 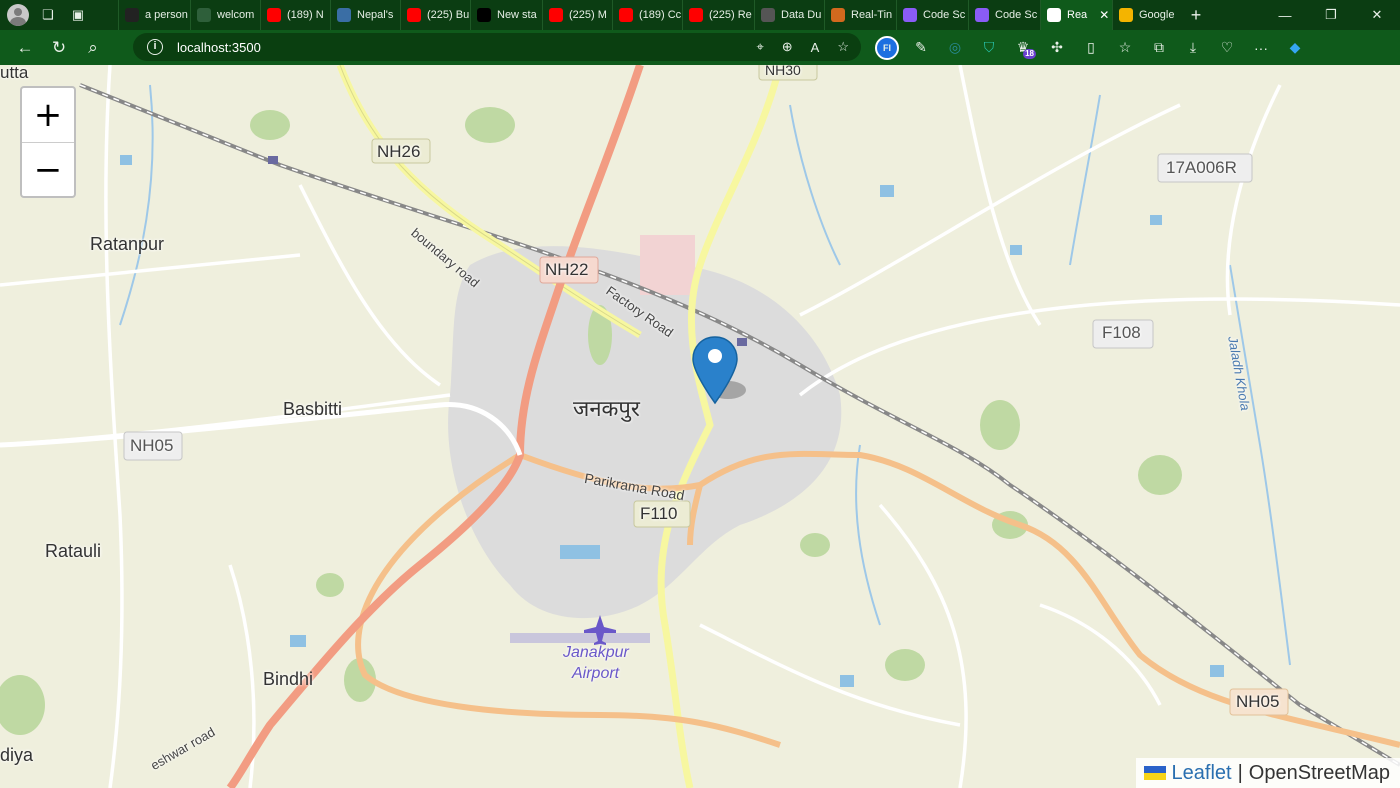 What do you see at coordinates (801, 15) in the screenshot?
I see `tab-title: Data Du` at bounding box center [801, 15].